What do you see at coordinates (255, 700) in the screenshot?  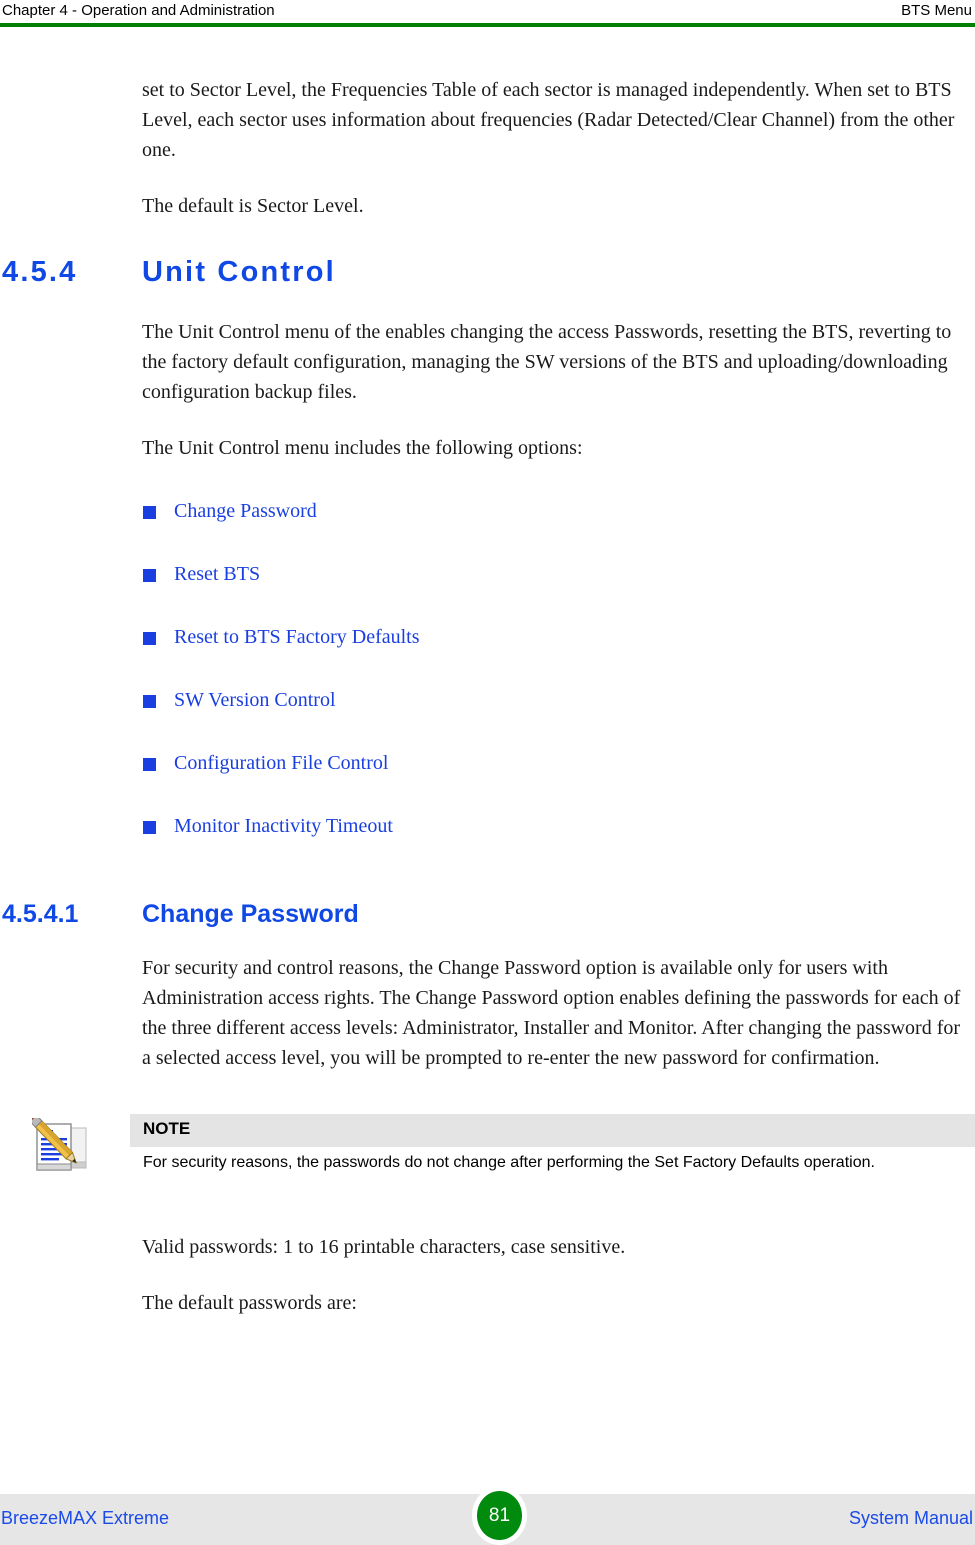 I see `option-link-sw-version-control: SW Version Control` at bounding box center [255, 700].